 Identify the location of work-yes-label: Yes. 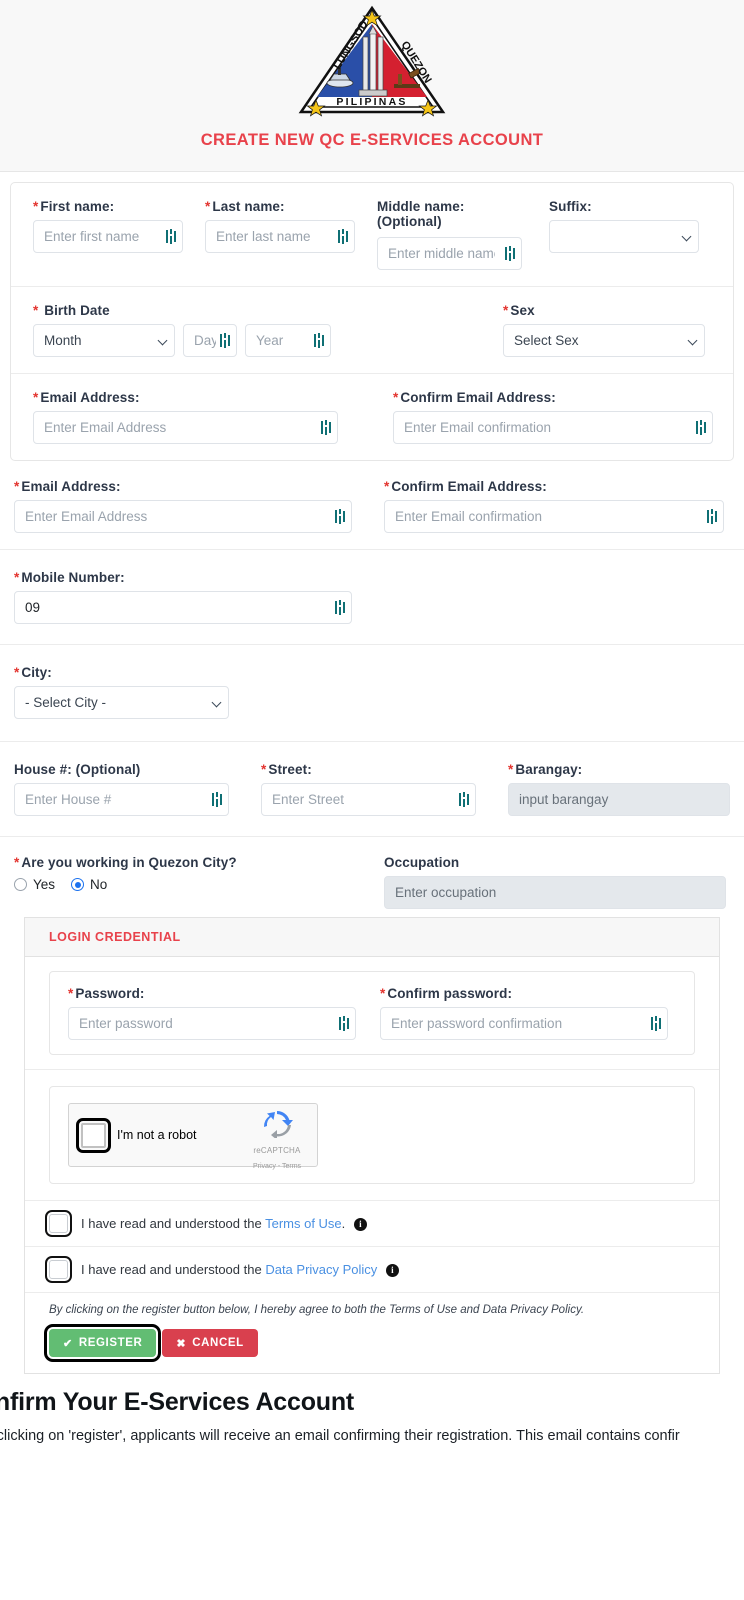
(44, 884).